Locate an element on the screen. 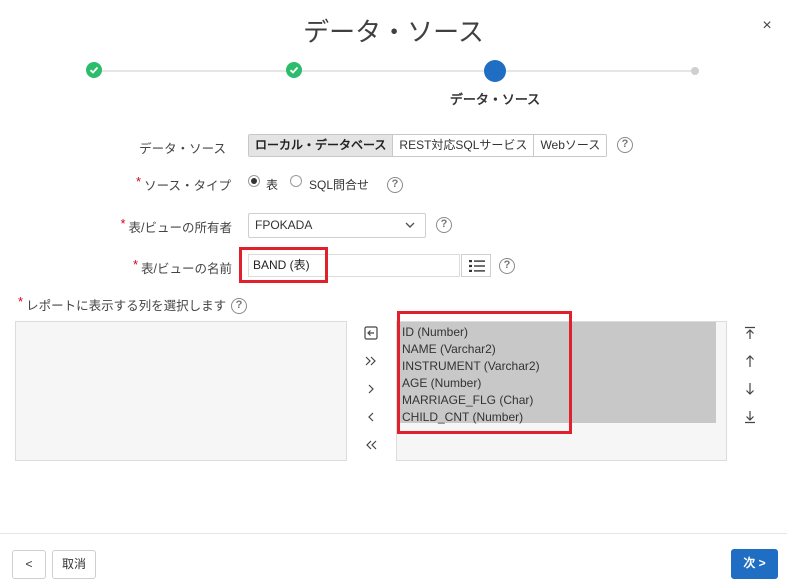  list-icon is located at coordinates (477, 266).